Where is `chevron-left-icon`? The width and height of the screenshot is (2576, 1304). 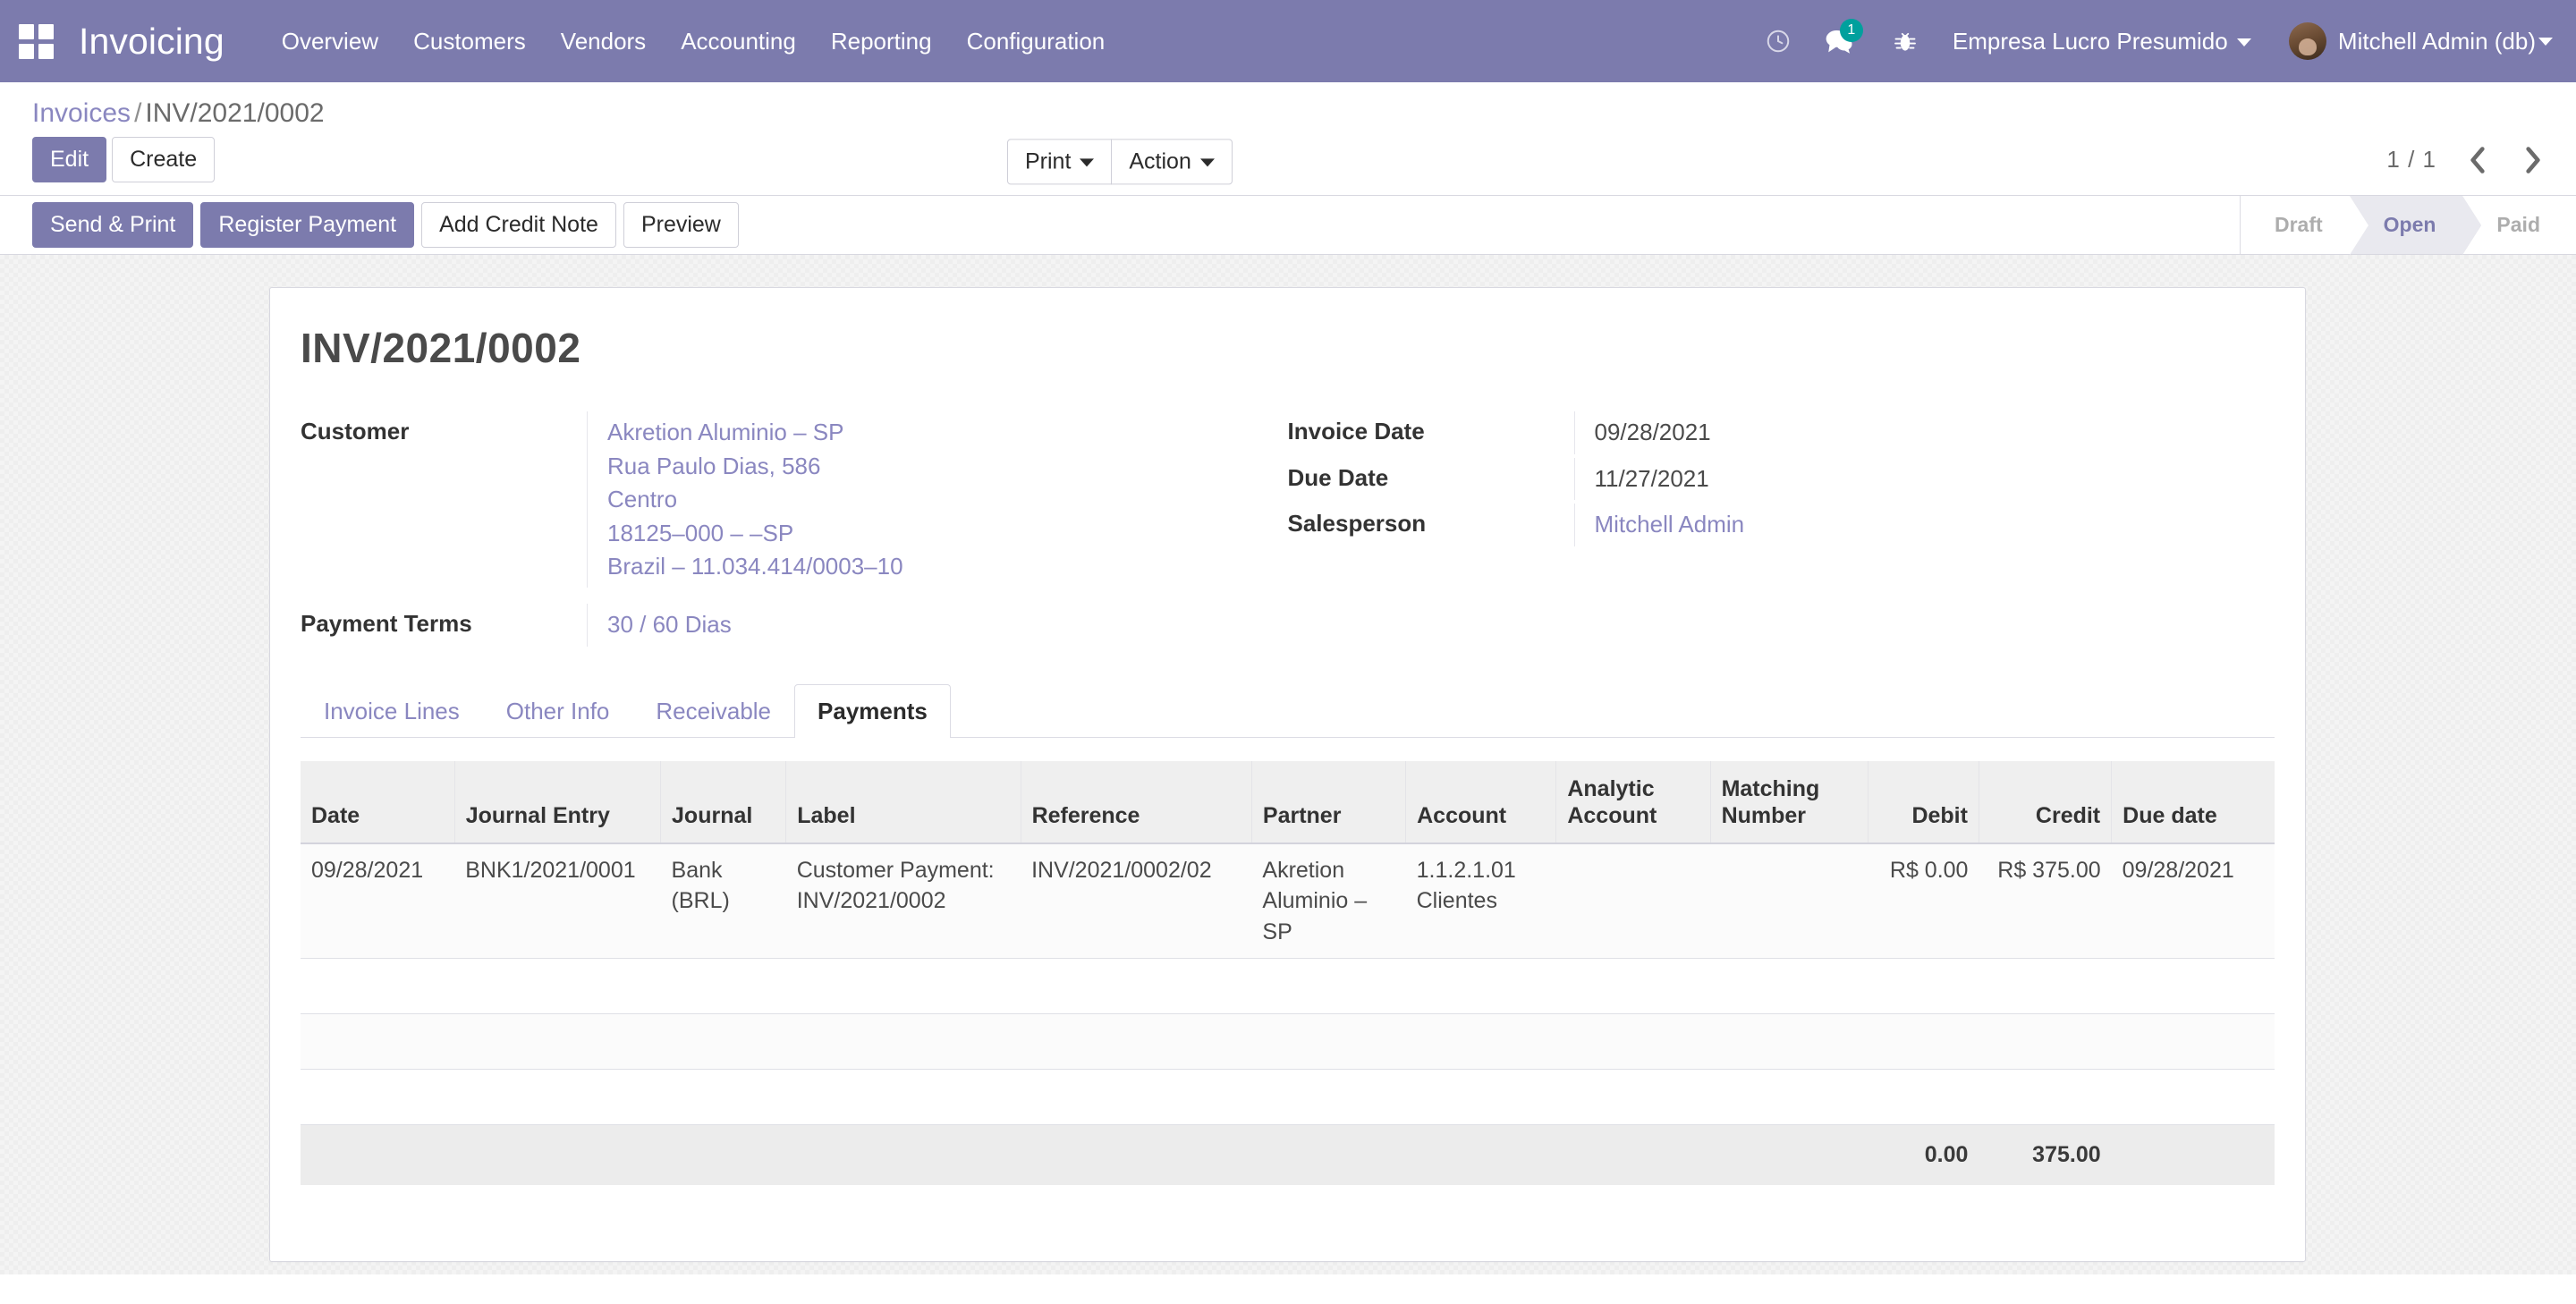
chevron-left-icon is located at coordinates (2477, 160).